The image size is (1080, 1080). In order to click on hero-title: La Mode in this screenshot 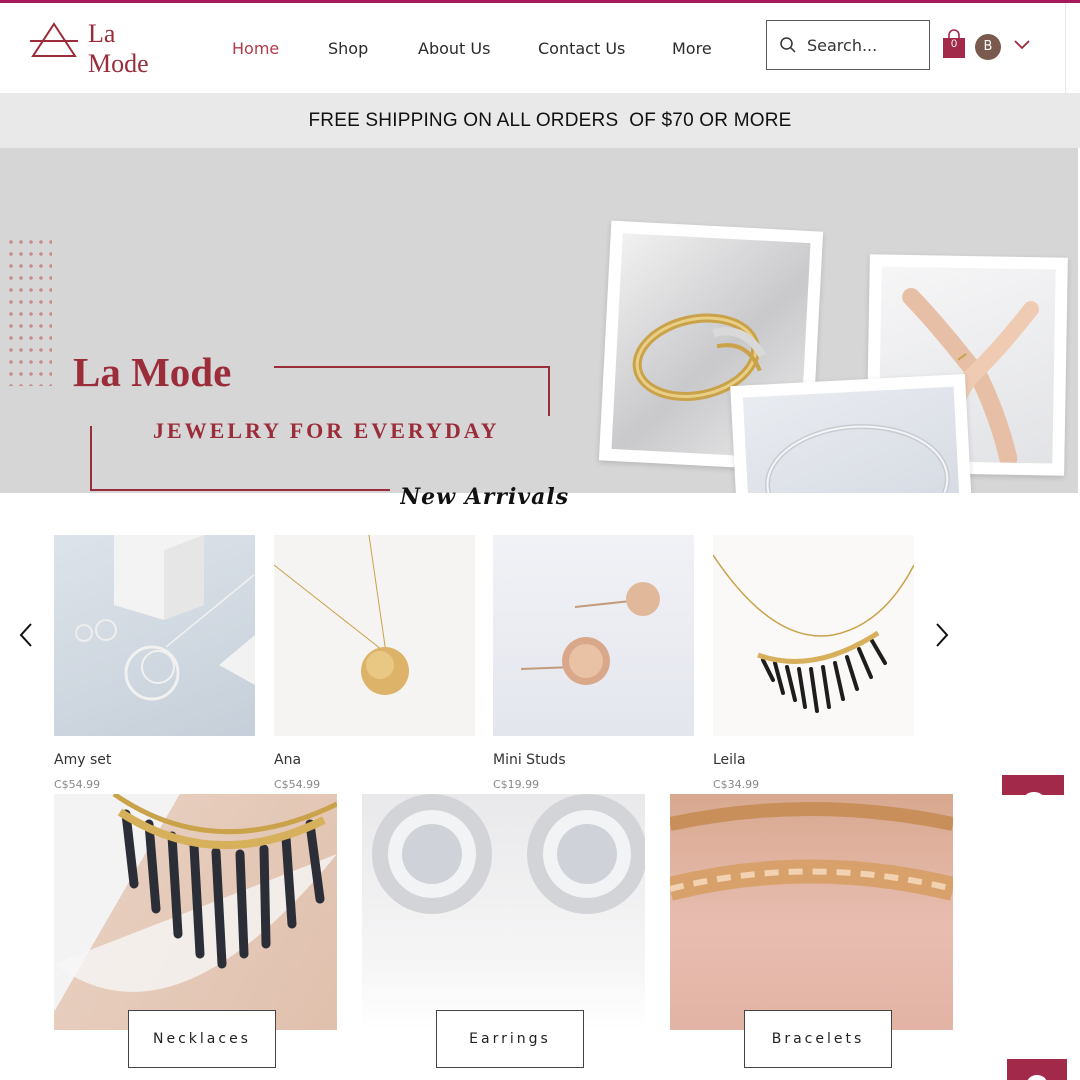, I will do `click(152, 372)`.